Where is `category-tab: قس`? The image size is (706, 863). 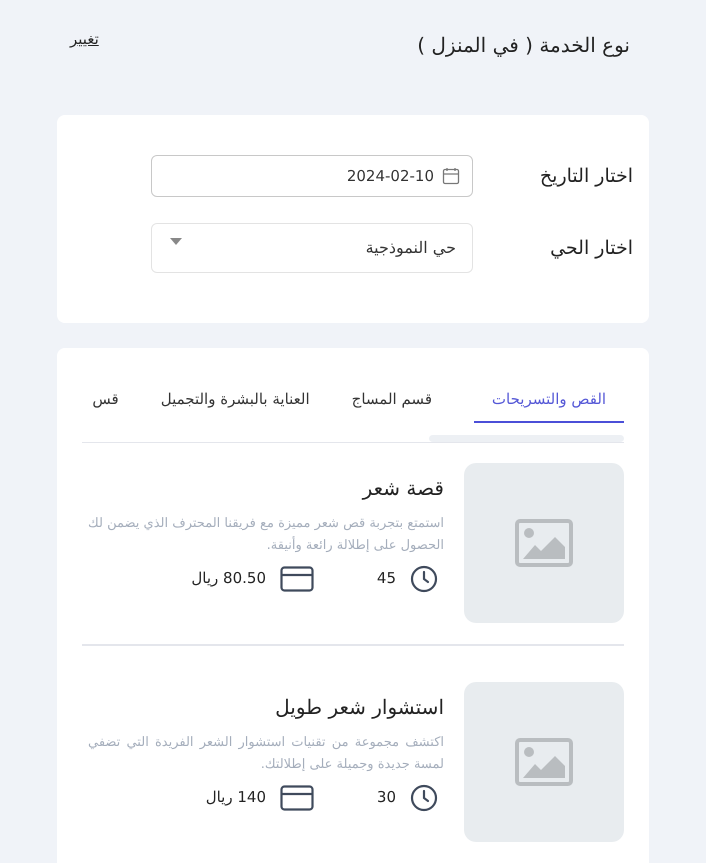
category-tab: قس is located at coordinates (105, 405).